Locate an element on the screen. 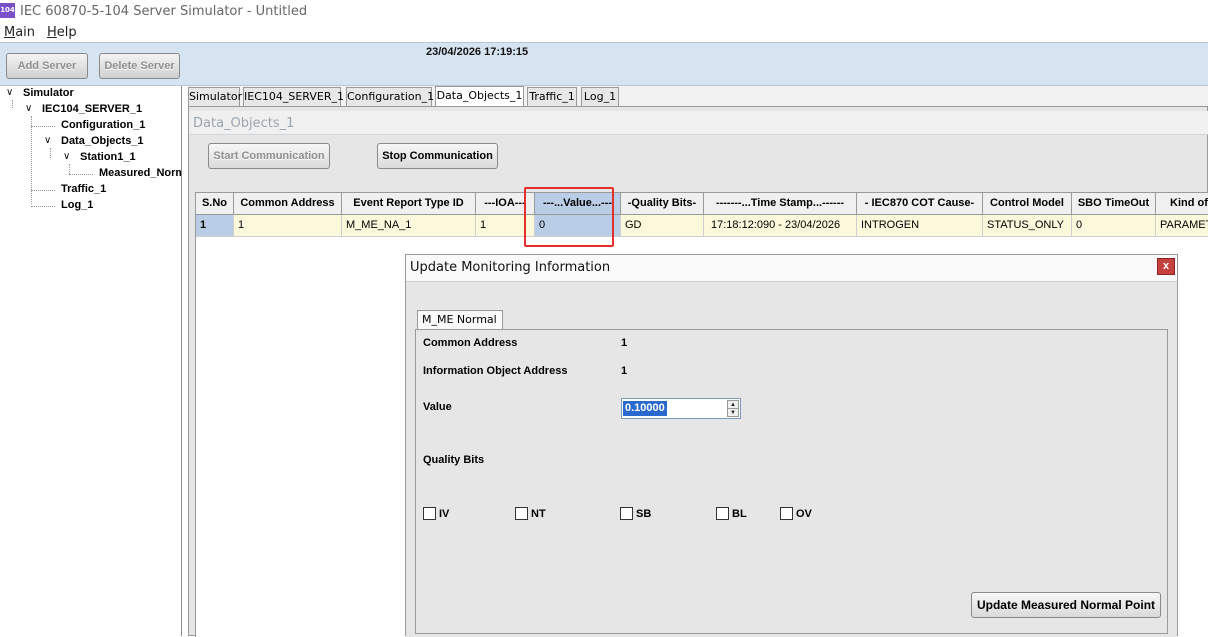 The height and width of the screenshot is (637, 1208). checkbox-ov-label: OV is located at coordinates (804, 514).